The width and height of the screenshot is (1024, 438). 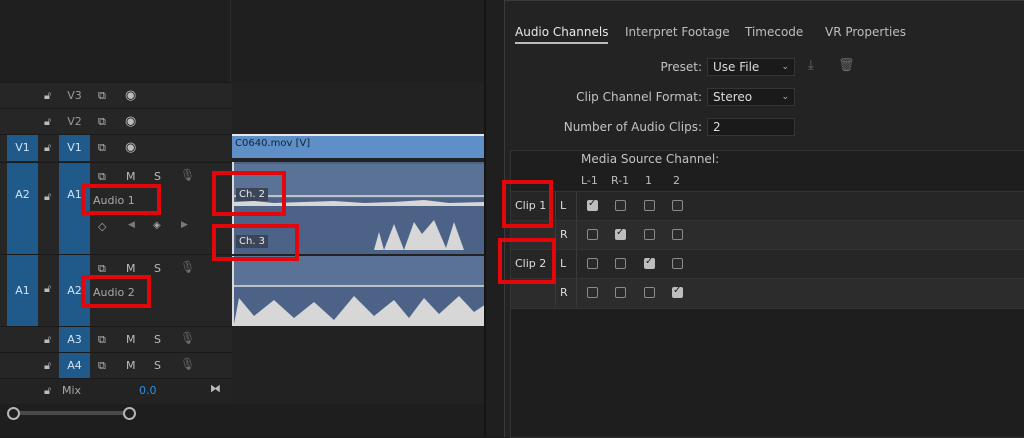 I want to click on keyframe-icon: ◈, so click(x=157, y=225).